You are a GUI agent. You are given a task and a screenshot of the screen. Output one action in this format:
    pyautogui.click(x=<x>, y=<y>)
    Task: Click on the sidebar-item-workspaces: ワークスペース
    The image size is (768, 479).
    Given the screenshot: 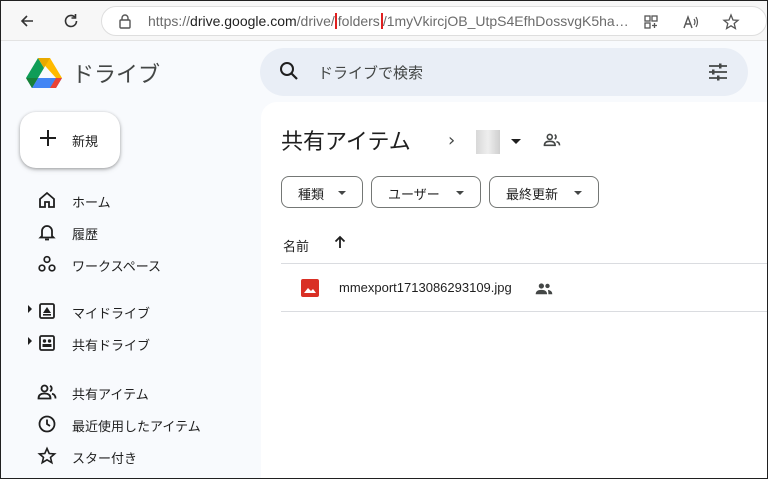 What is the action you would take?
    pyautogui.click(x=128, y=264)
    